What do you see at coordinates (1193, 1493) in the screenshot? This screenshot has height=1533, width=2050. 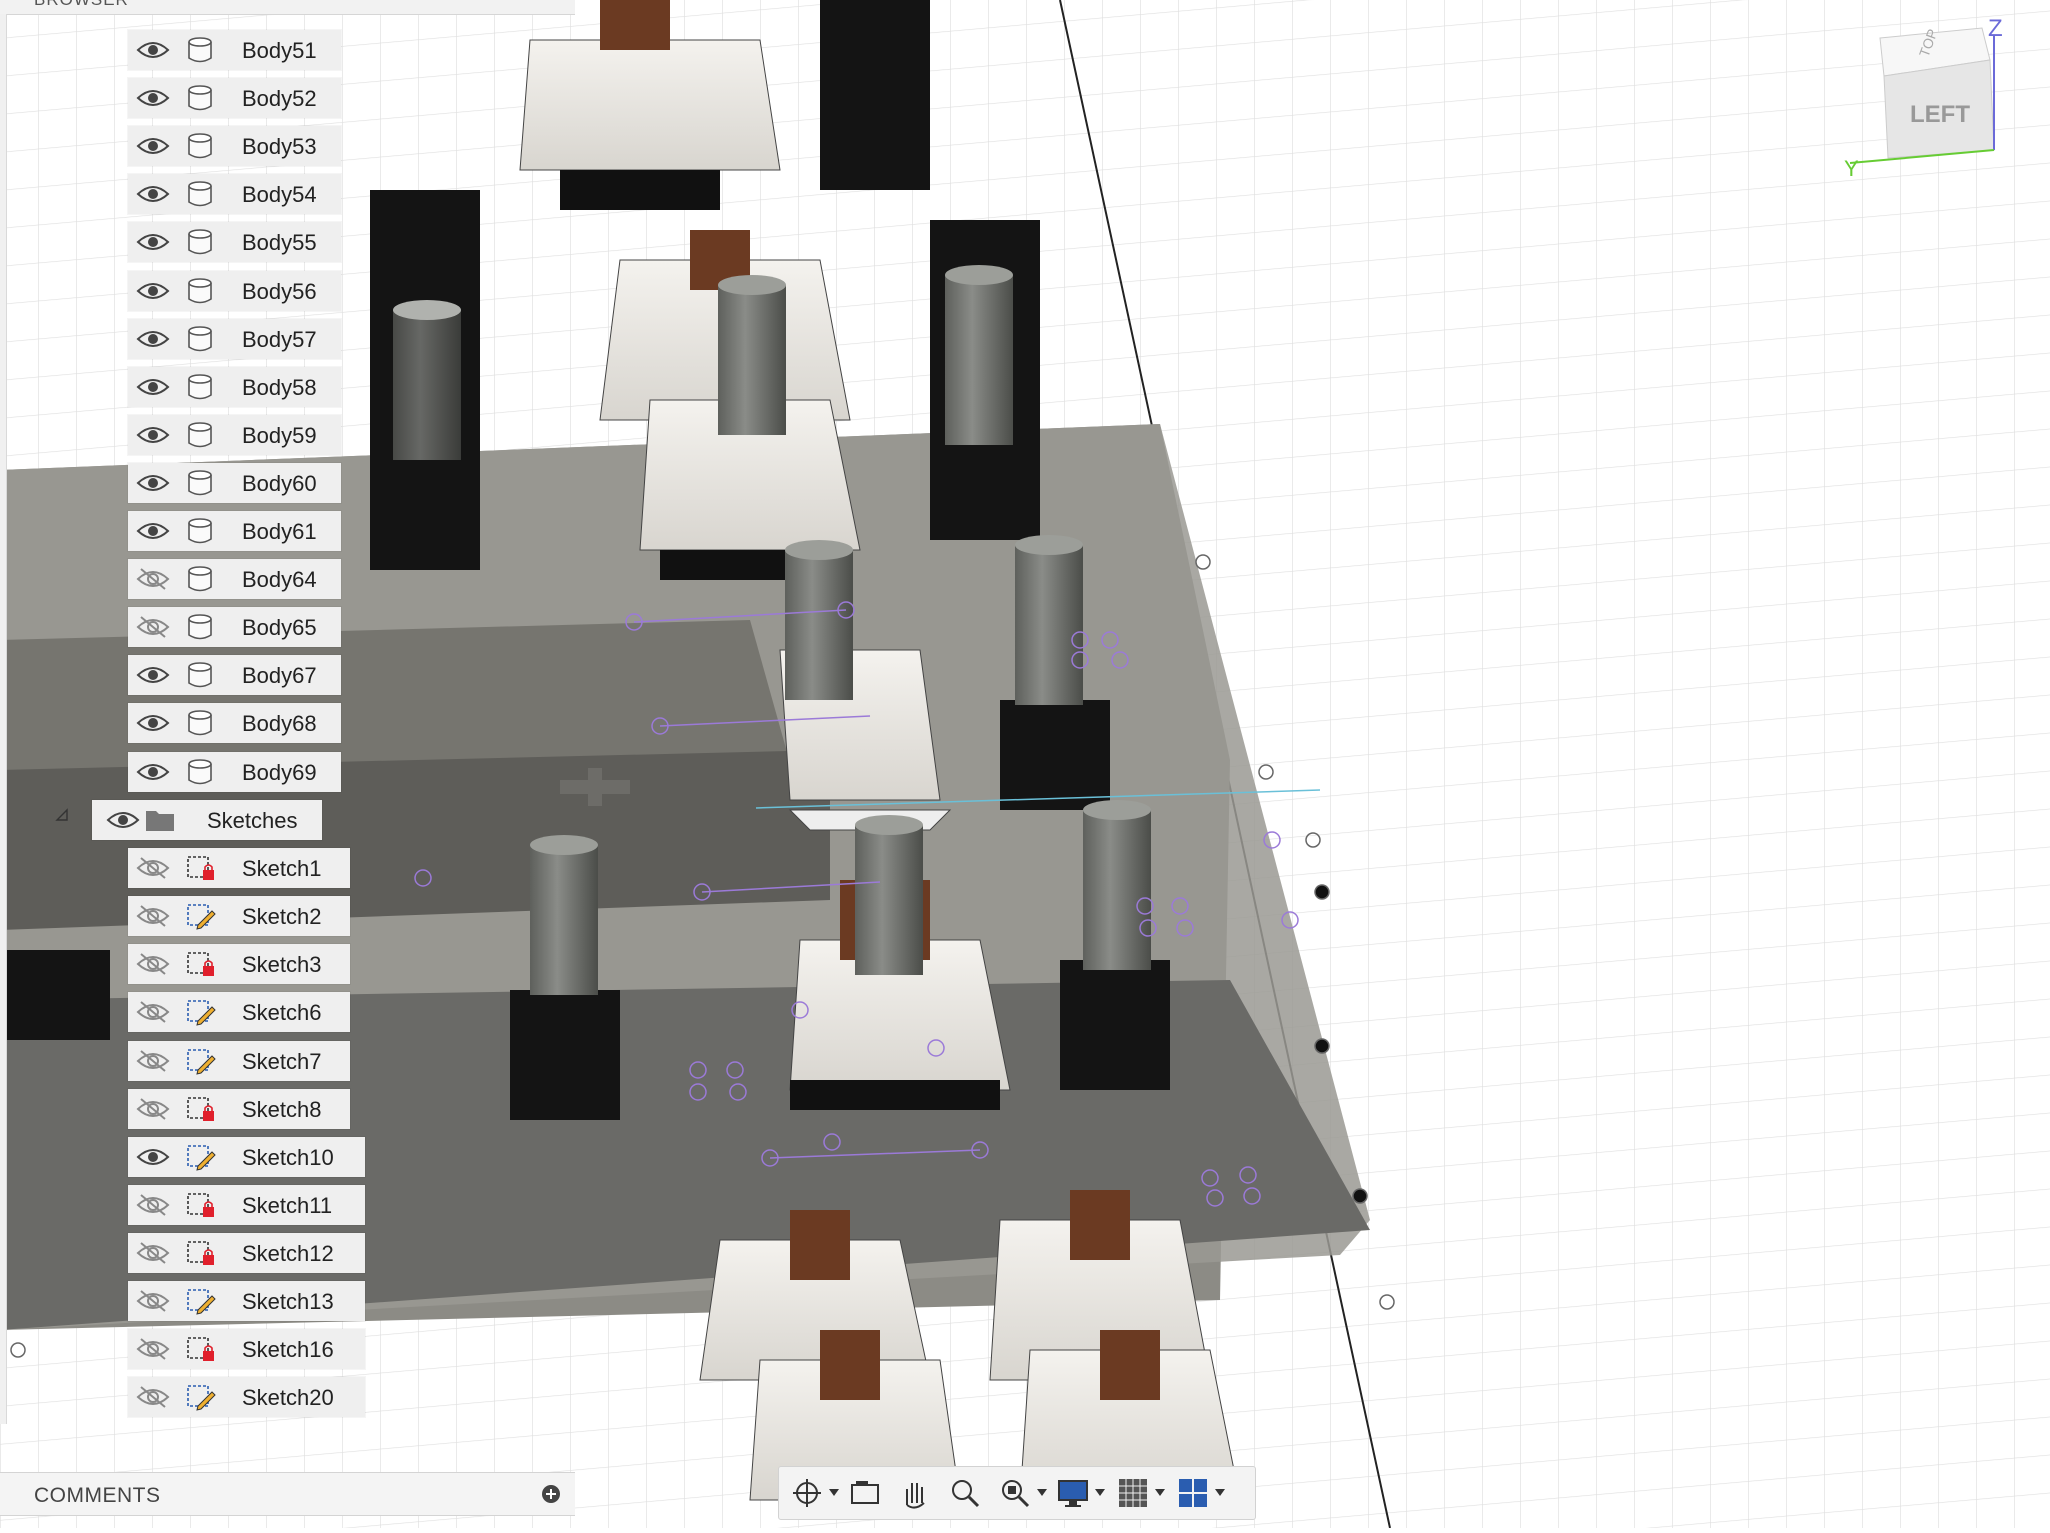 I see `viewports-icon` at bounding box center [1193, 1493].